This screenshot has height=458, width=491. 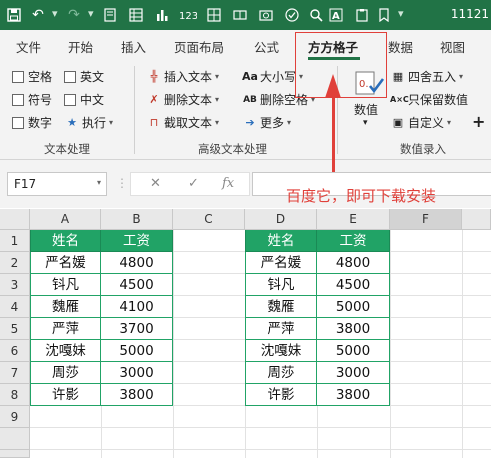 I want to click on save-icon, so click(x=14, y=15).